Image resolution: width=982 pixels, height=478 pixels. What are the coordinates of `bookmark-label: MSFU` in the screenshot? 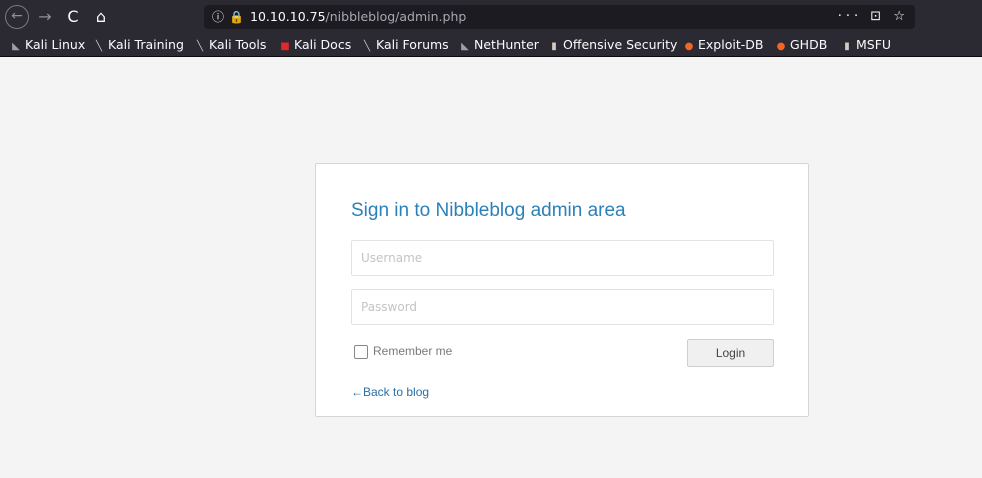 It's located at (874, 44).